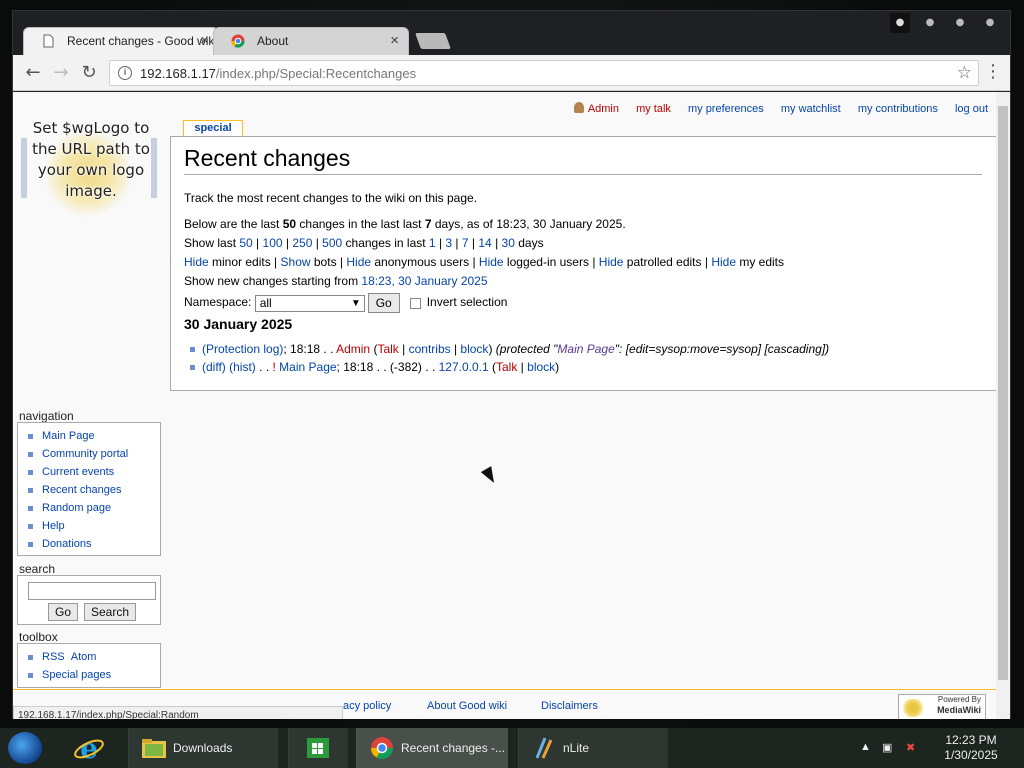 This screenshot has height=768, width=1024. What do you see at coordinates (964, 73) in the screenshot?
I see `bookmark-star-icon: ☆` at bounding box center [964, 73].